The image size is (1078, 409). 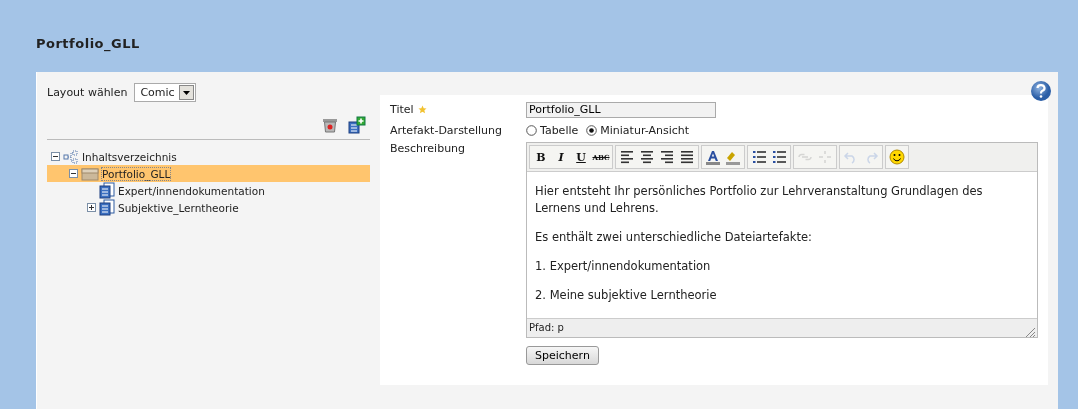 What do you see at coordinates (178, 207) in the screenshot?
I see `tree-item-label: Subjektive_Lerntheorie` at bounding box center [178, 207].